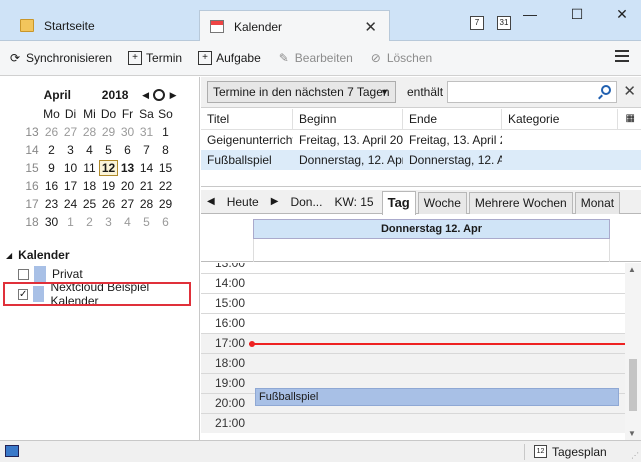 The image size is (641, 462). What do you see at coordinates (146, 150) in the screenshot?
I see `day-cell: 7` at bounding box center [146, 150].